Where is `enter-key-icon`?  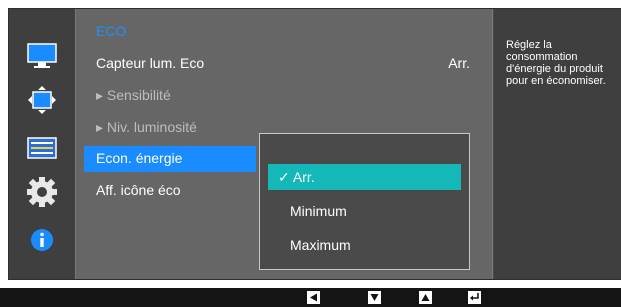
enter-key-icon is located at coordinates (474, 297).